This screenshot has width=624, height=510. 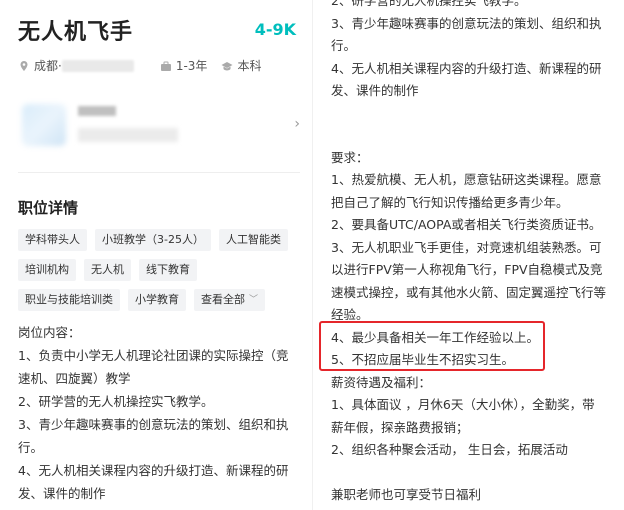 I want to click on tag: 无人机, so click(x=107, y=270).